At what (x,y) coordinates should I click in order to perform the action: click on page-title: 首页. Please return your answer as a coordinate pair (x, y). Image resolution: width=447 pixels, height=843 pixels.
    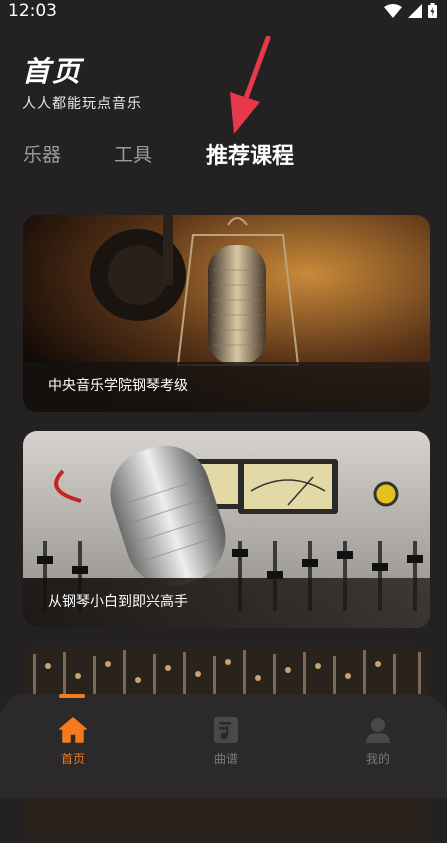
    Looking at the image, I should click on (52, 71).